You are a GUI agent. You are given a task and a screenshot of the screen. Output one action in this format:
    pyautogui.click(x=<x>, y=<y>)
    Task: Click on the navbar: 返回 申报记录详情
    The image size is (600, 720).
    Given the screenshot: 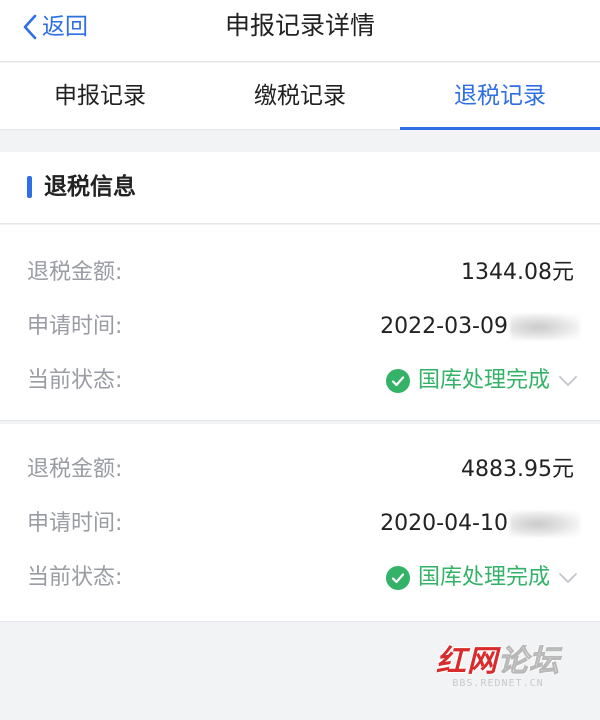 What is the action you would take?
    pyautogui.click(x=300, y=31)
    